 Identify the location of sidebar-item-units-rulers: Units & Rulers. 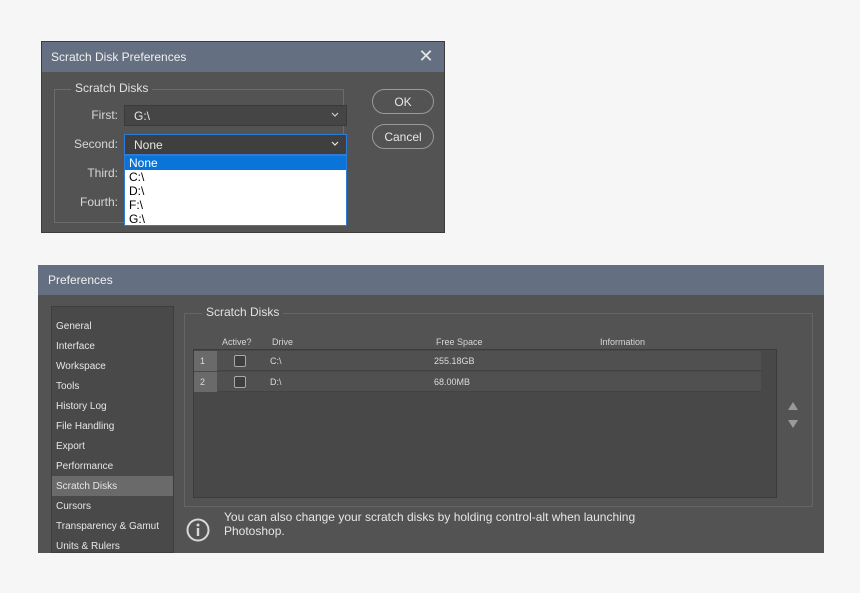
(112, 544).